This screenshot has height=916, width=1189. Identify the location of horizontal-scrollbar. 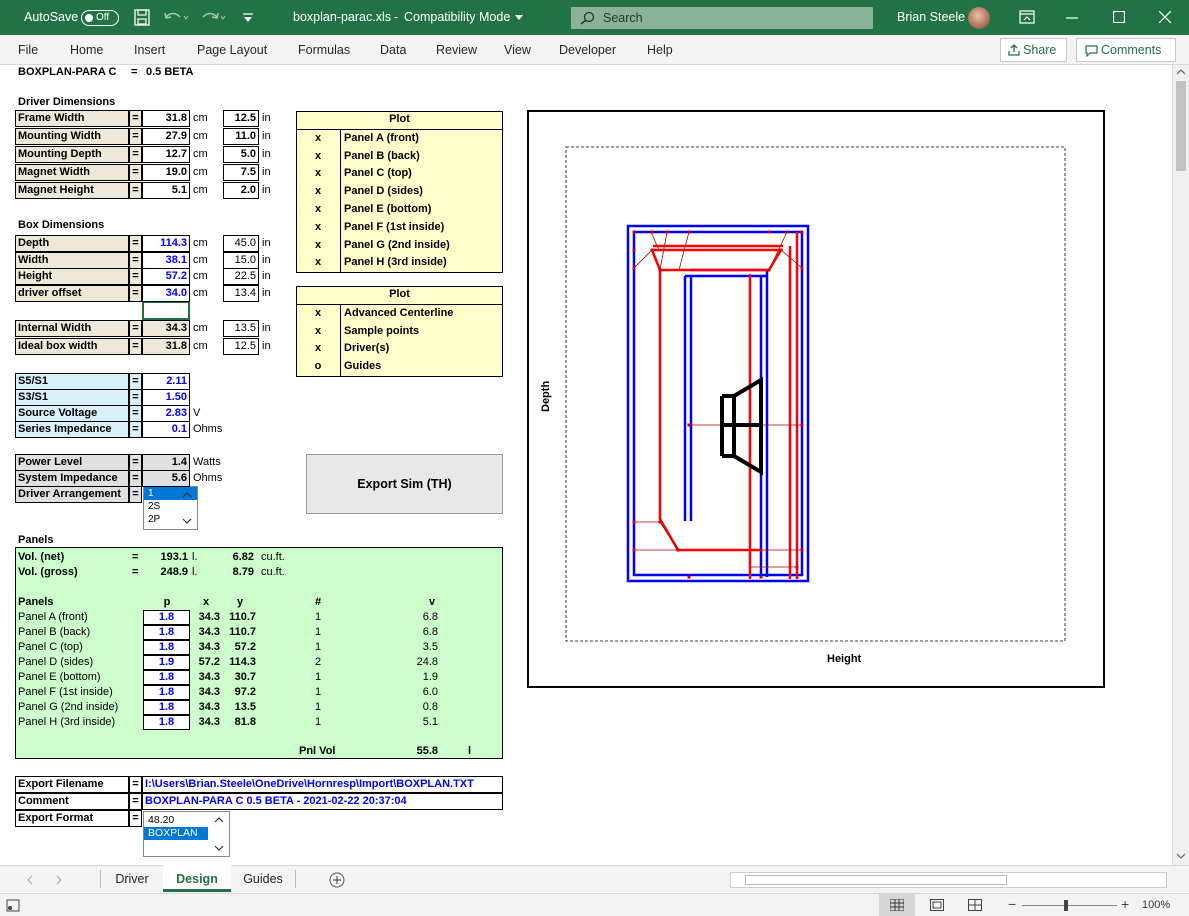
(948, 880).